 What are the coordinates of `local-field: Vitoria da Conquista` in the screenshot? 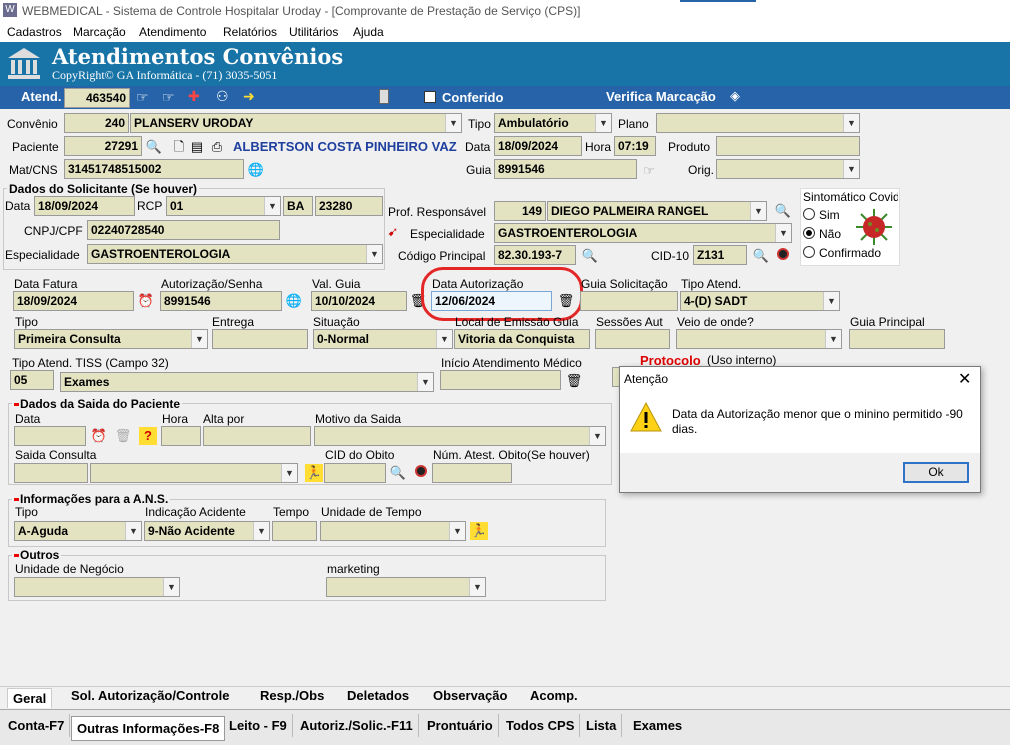 It's located at (522, 339).